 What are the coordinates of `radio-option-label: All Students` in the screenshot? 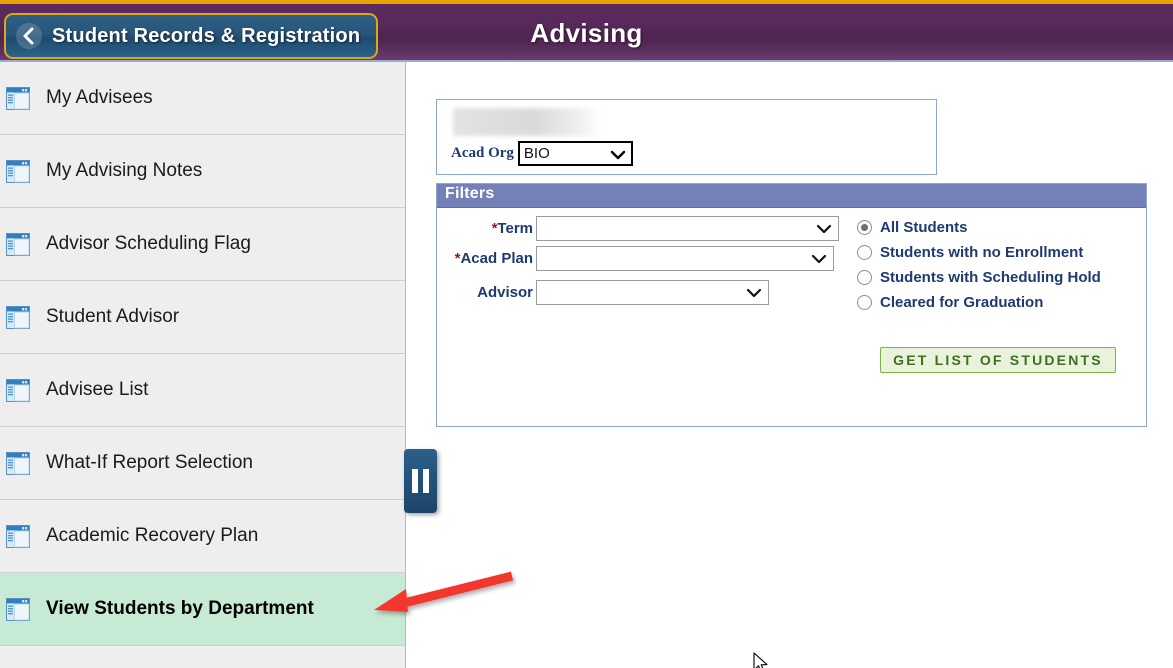 It's located at (924, 227).